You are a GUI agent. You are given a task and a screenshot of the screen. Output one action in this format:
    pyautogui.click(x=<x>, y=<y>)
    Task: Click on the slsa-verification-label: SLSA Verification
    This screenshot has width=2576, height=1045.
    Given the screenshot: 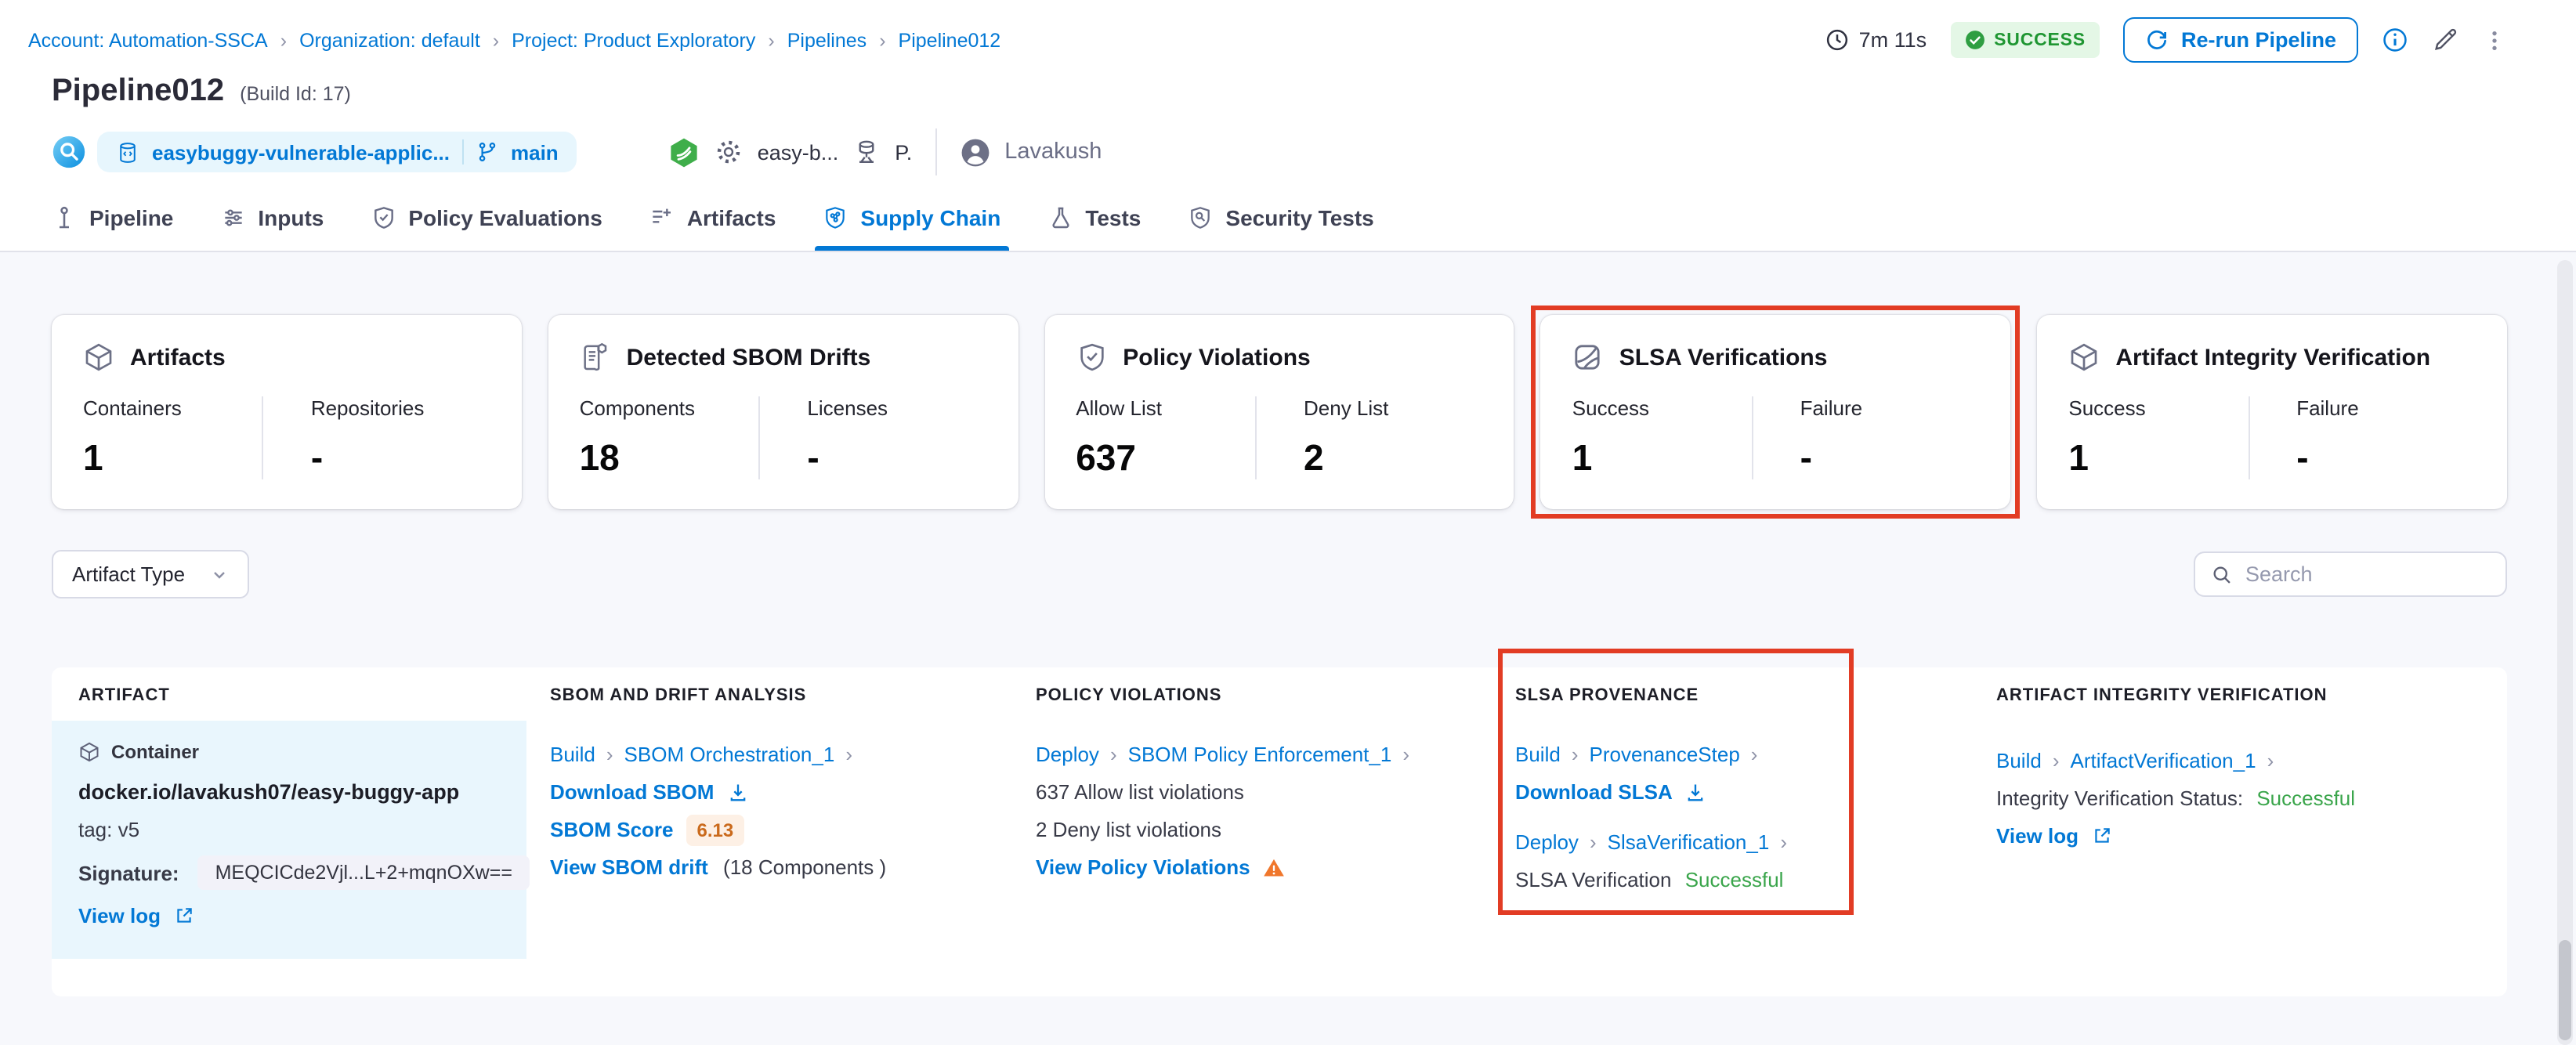 What is the action you would take?
    pyautogui.click(x=1593, y=879)
    